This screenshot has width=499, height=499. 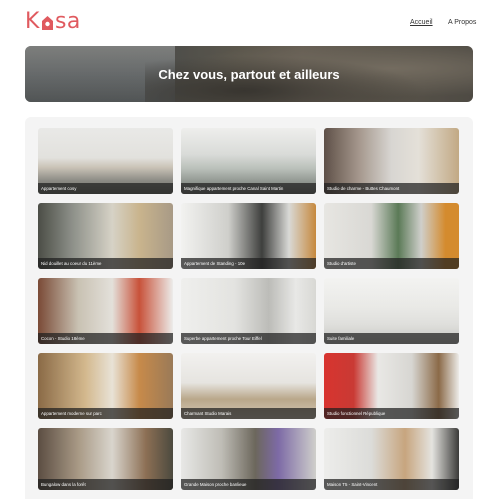 I want to click on house-pin-icon, so click(x=47, y=22).